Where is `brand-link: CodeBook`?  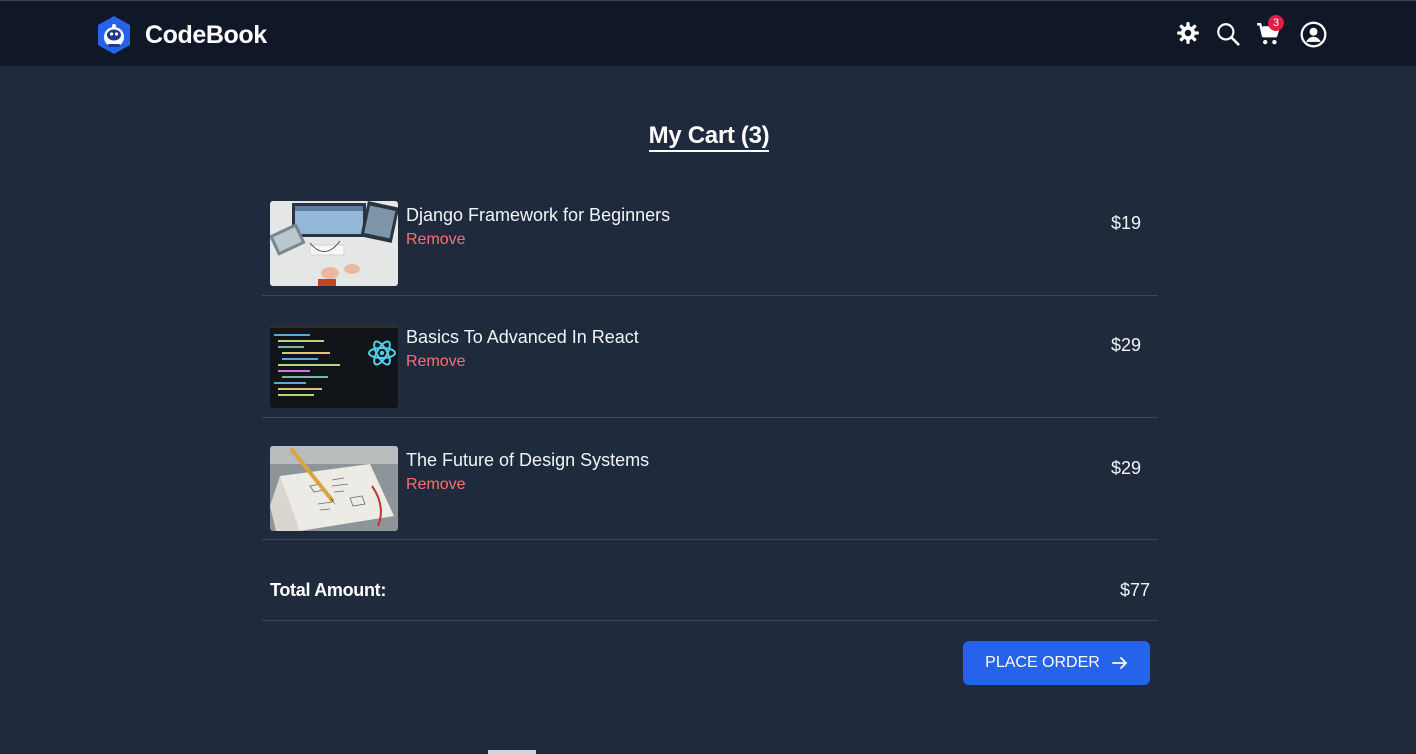
brand-link: CodeBook is located at coordinates (181, 35).